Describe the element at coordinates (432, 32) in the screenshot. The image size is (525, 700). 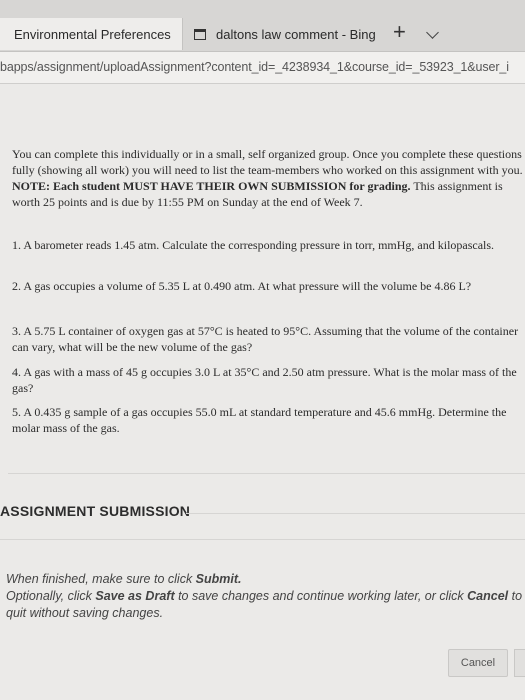
I see `tab-list-chevron-down-icon` at that location.